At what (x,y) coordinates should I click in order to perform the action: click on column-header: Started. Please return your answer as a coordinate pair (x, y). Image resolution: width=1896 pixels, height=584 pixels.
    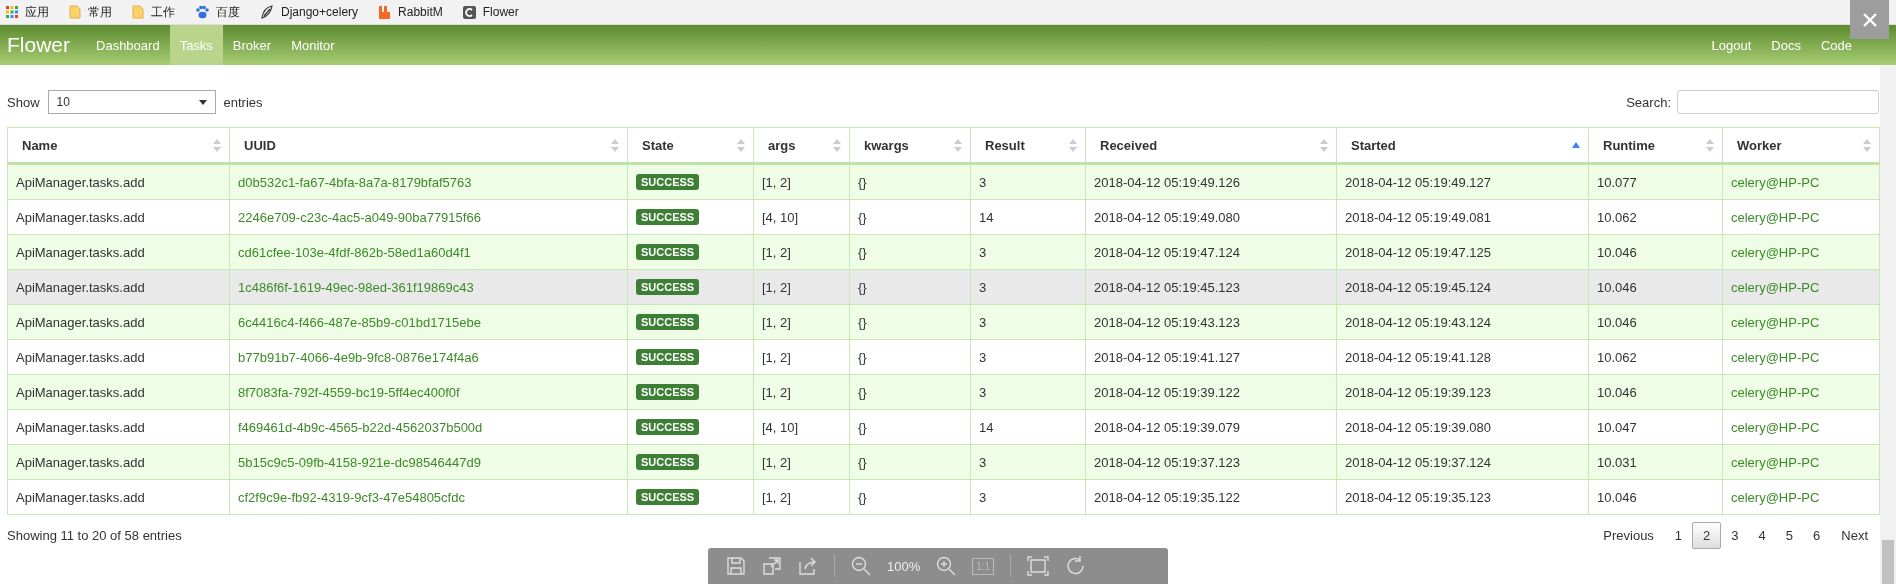
    Looking at the image, I should click on (1373, 145).